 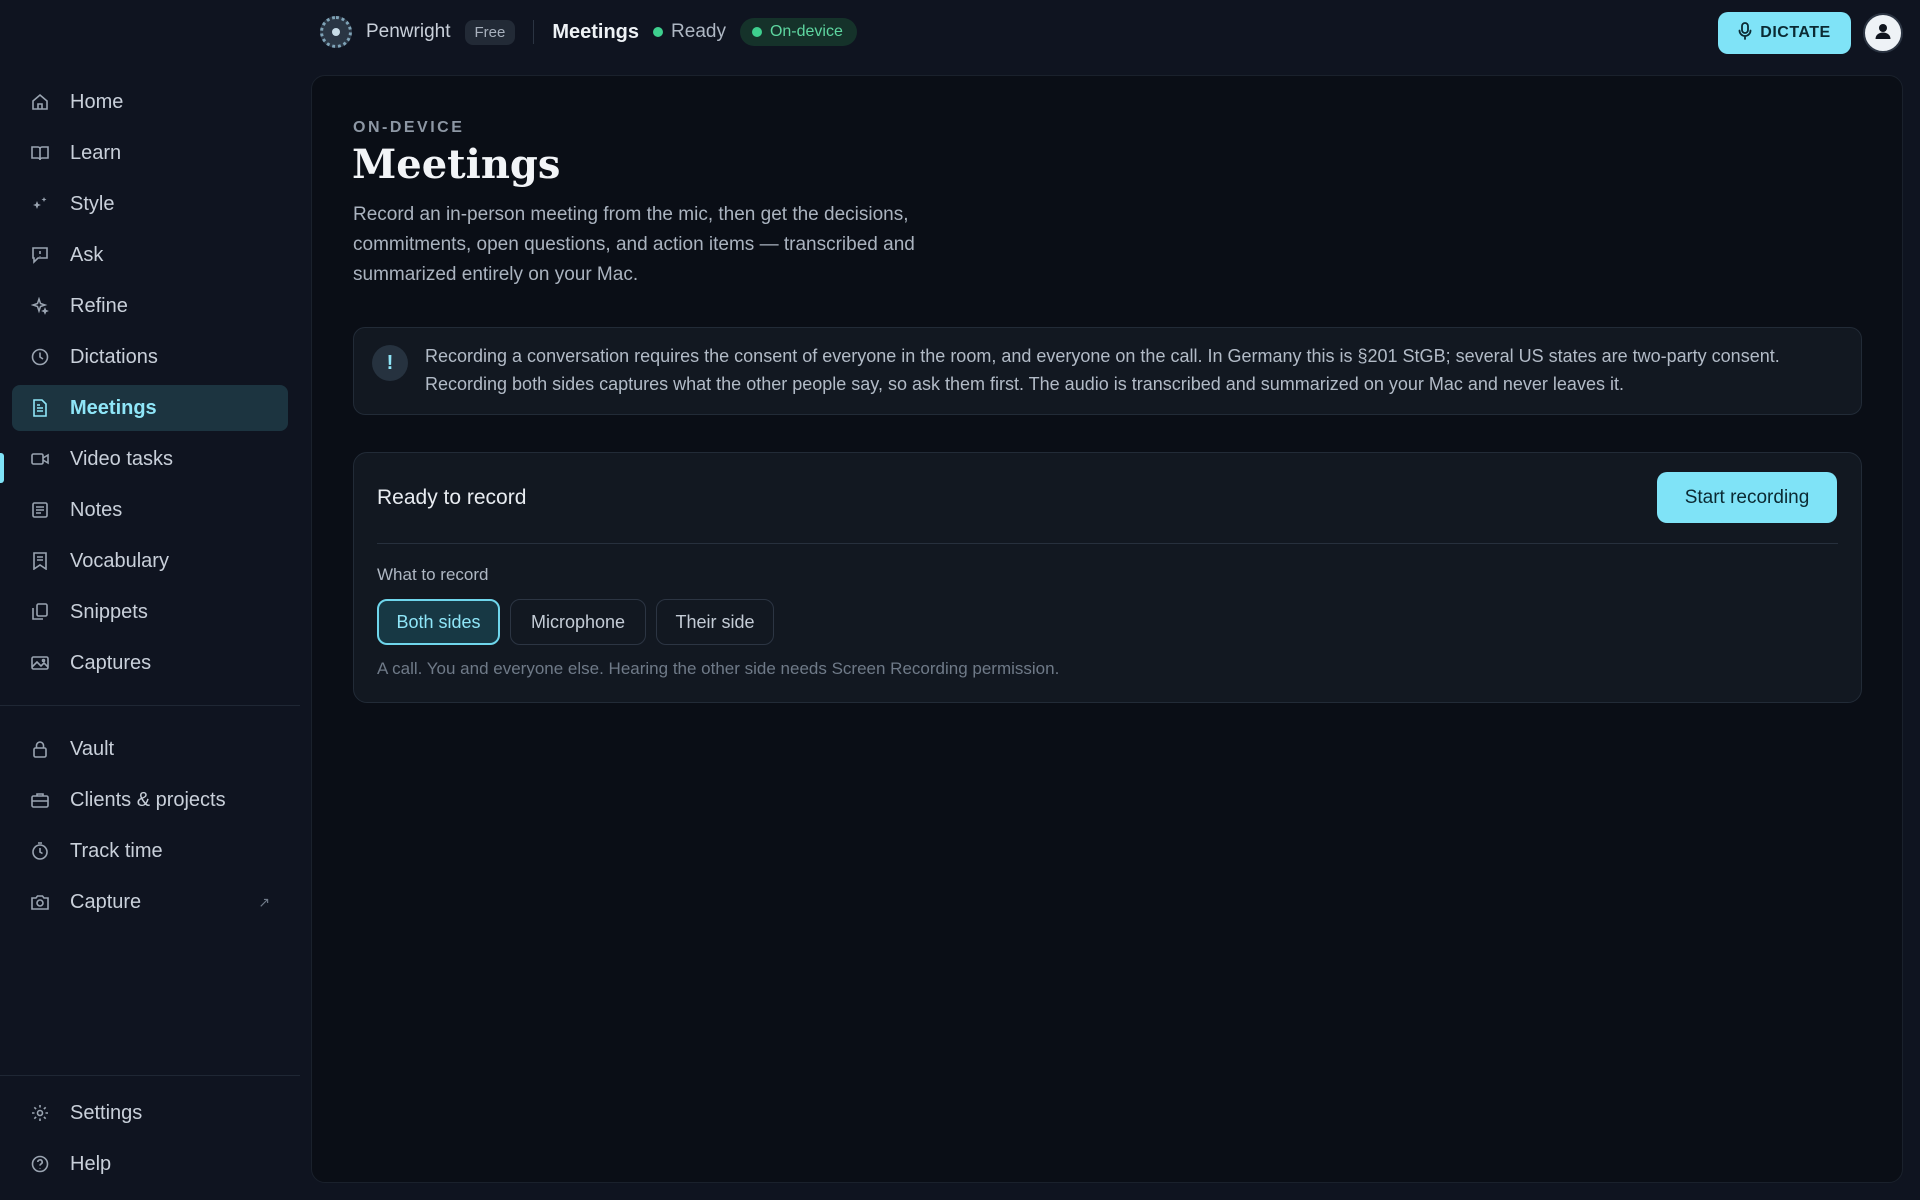 I want to click on sidebar-item-label: Clients & projects, so click(x=148, y=799).